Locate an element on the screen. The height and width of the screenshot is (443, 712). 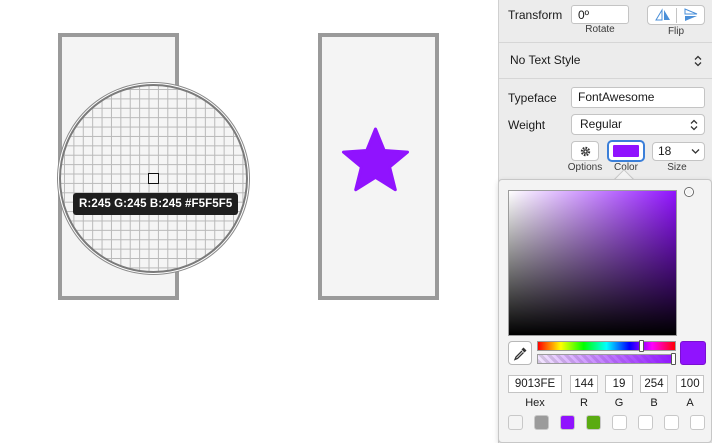
gear-icon is located at coordinates (585, 151).